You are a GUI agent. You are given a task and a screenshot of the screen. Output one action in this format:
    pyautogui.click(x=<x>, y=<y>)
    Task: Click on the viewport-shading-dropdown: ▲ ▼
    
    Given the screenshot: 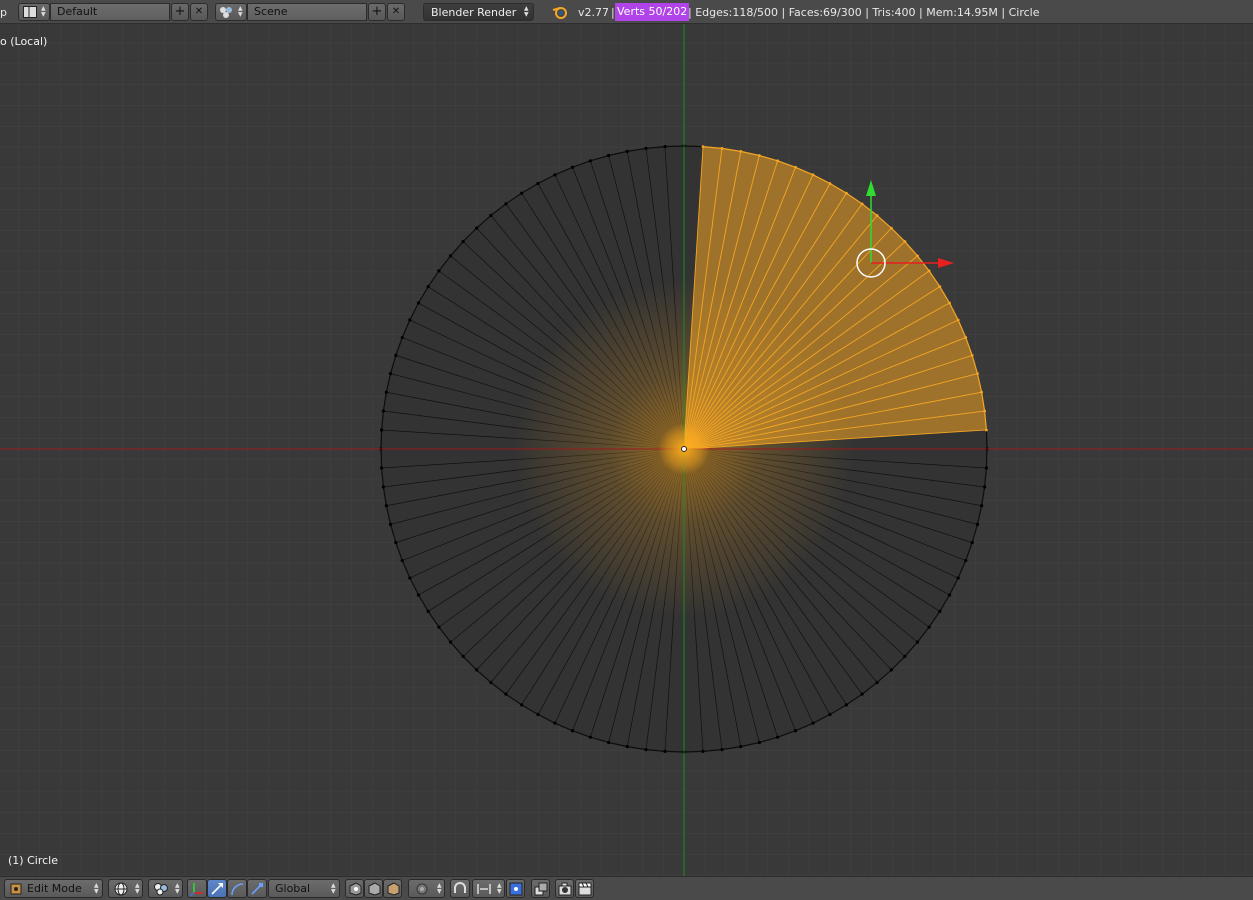 What is the action you would take?
    pyautogui.click(x=125, y=888)
    